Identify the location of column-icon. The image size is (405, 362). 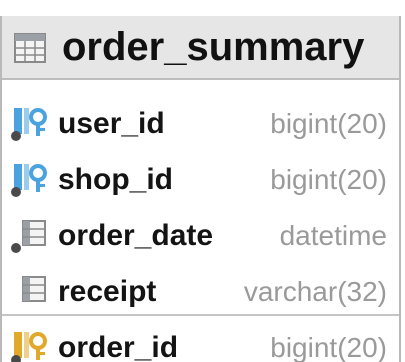
(30, 292).